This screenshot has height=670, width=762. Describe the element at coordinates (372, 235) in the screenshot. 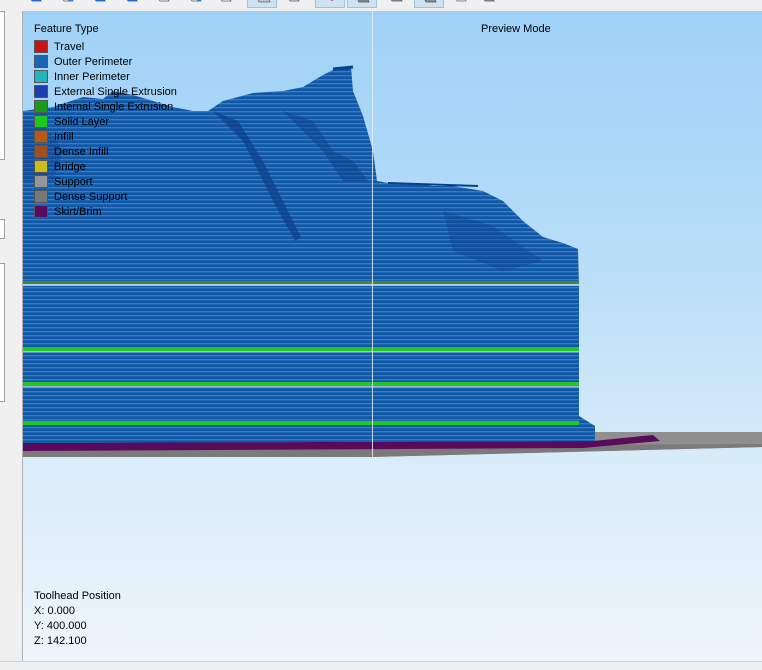

I see `viewport-divider` at that location.